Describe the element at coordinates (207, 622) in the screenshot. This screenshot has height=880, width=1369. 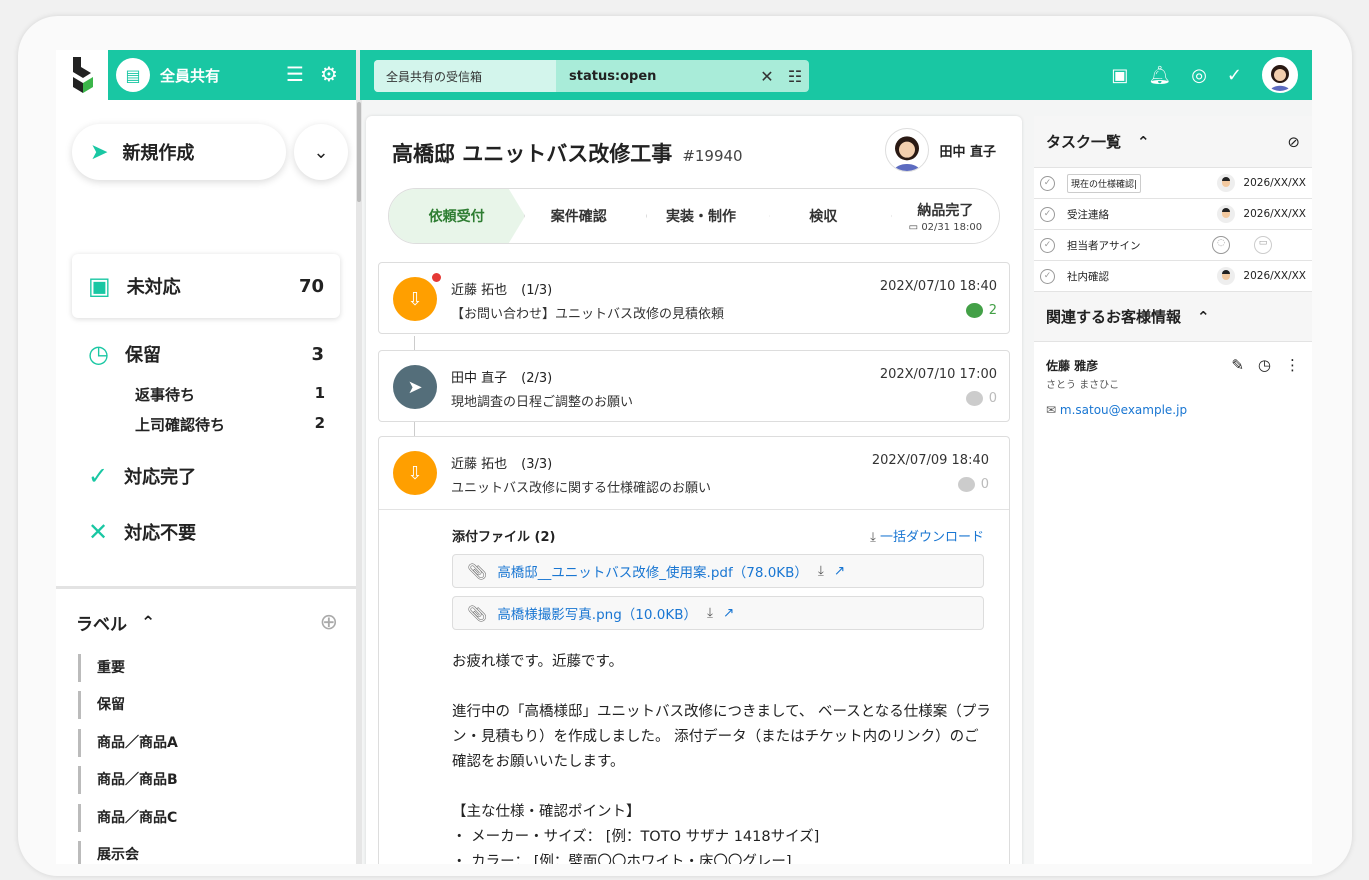
I see `labels-header: ラベル ⌃ ⊕` at that location.